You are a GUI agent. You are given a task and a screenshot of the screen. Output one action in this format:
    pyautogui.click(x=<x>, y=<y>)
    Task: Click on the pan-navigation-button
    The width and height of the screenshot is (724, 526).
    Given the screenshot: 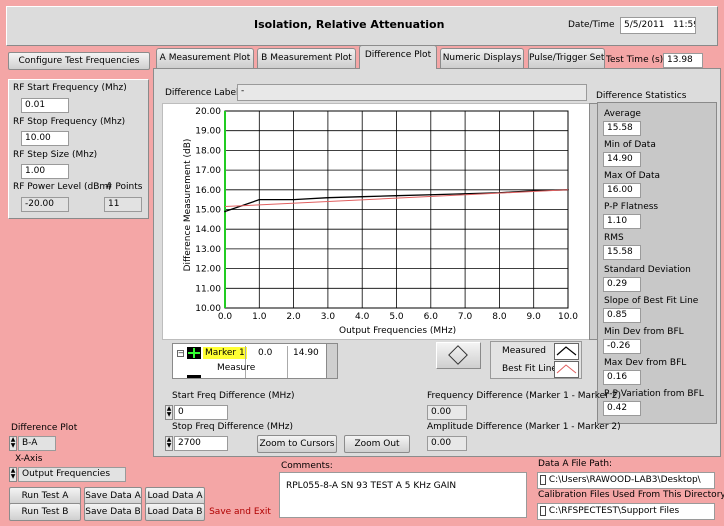 What is the action you would take?
    pyautogui.click(x=458, y=355)
    